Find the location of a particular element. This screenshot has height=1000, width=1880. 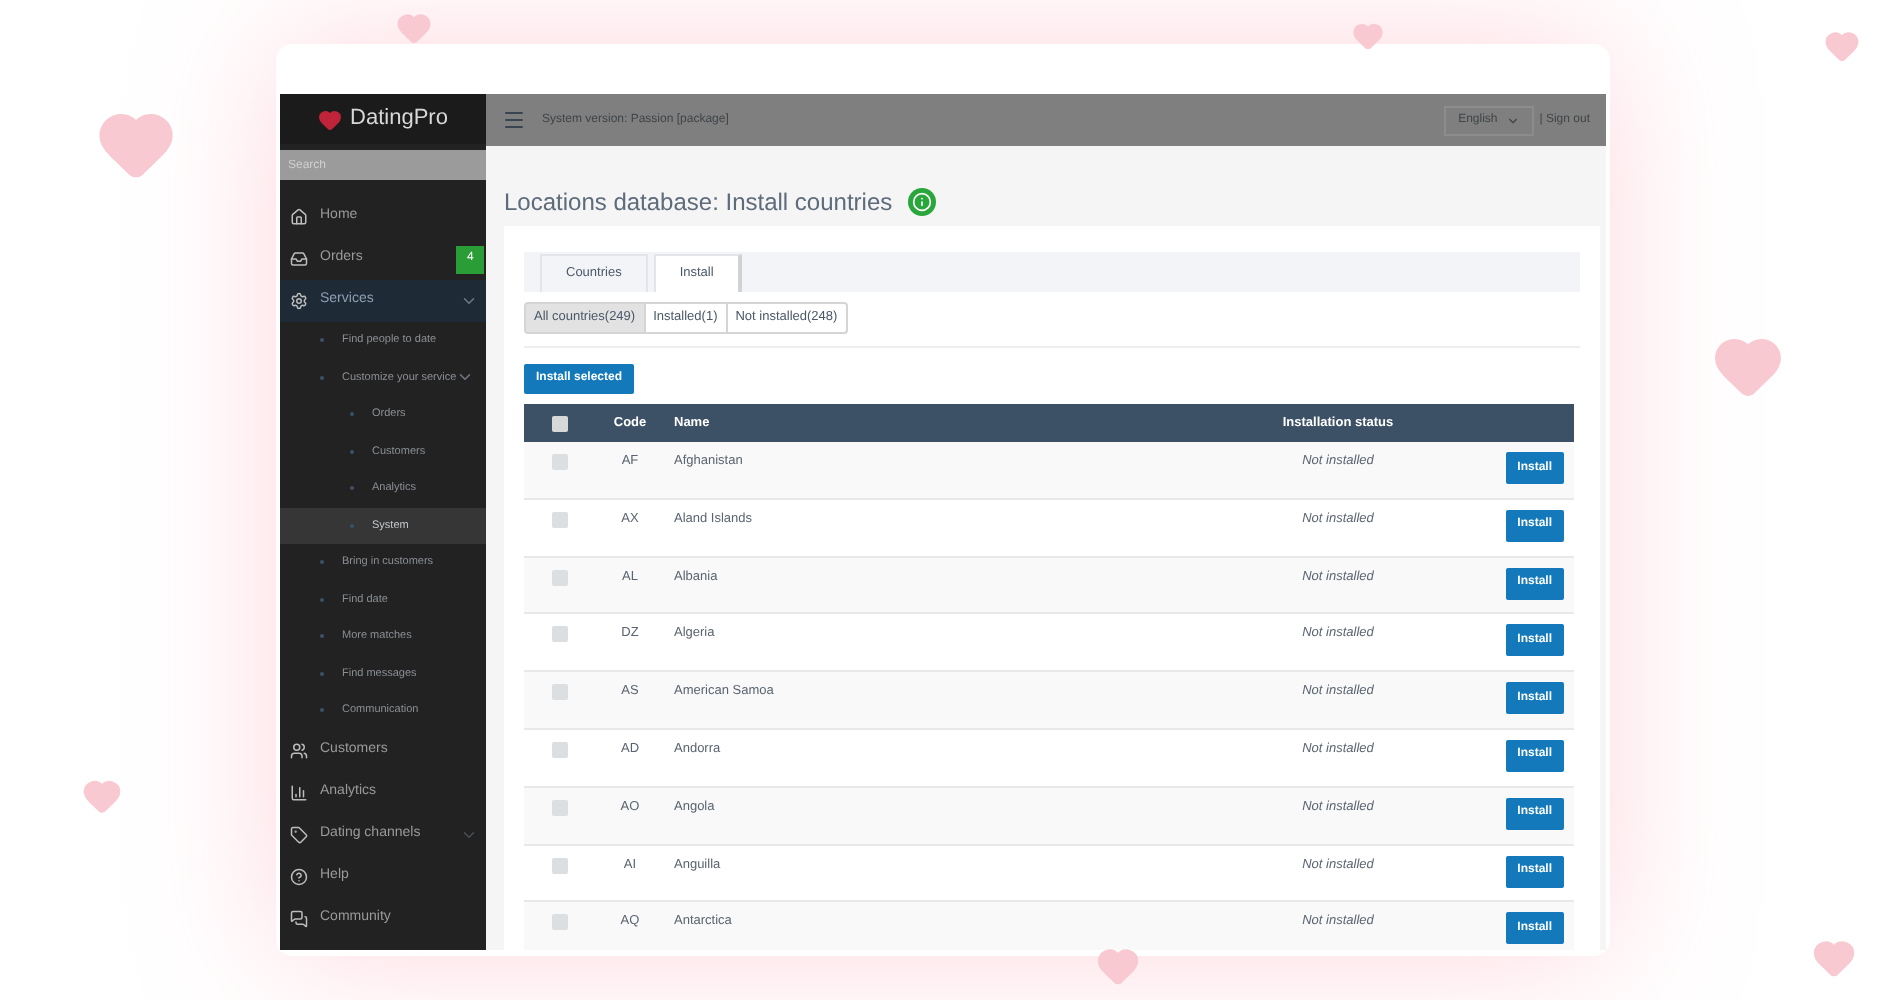

logo-text: DatingPro is located at coordinates (399, 119).